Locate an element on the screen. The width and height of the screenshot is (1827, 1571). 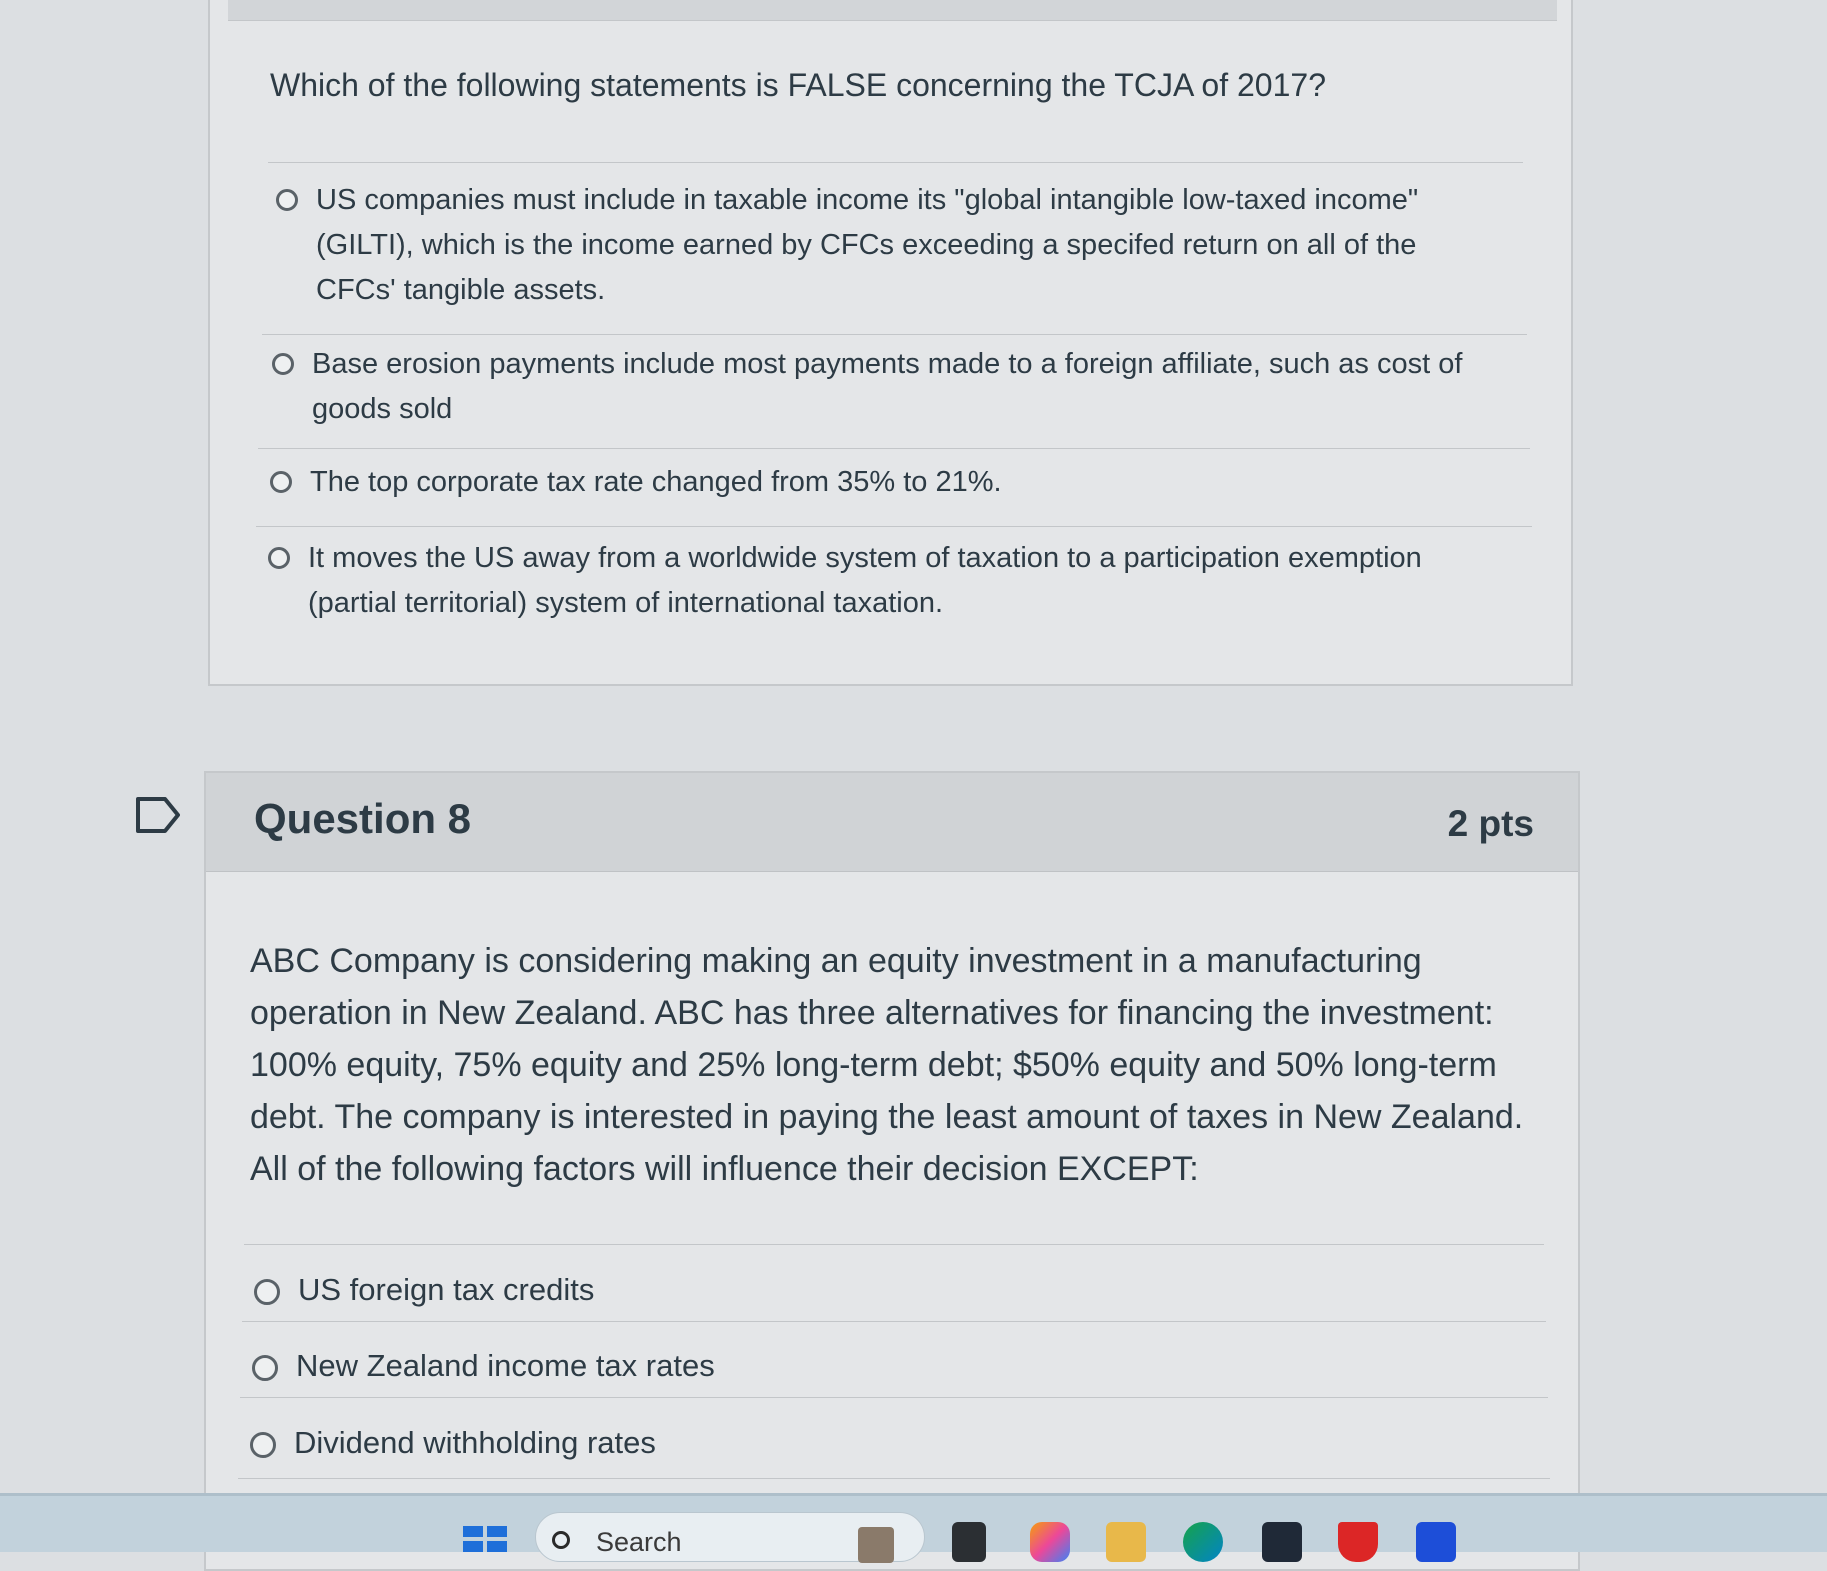
taskbar: Search is located at coordinates (913, 1528).